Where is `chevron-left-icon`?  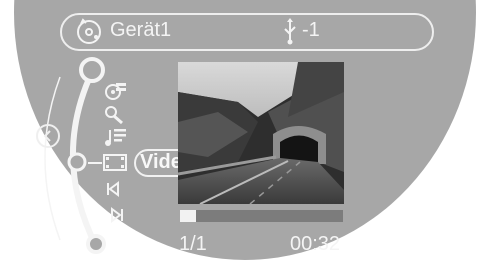 chevron-left-icon is located at coordinates (47, 136).